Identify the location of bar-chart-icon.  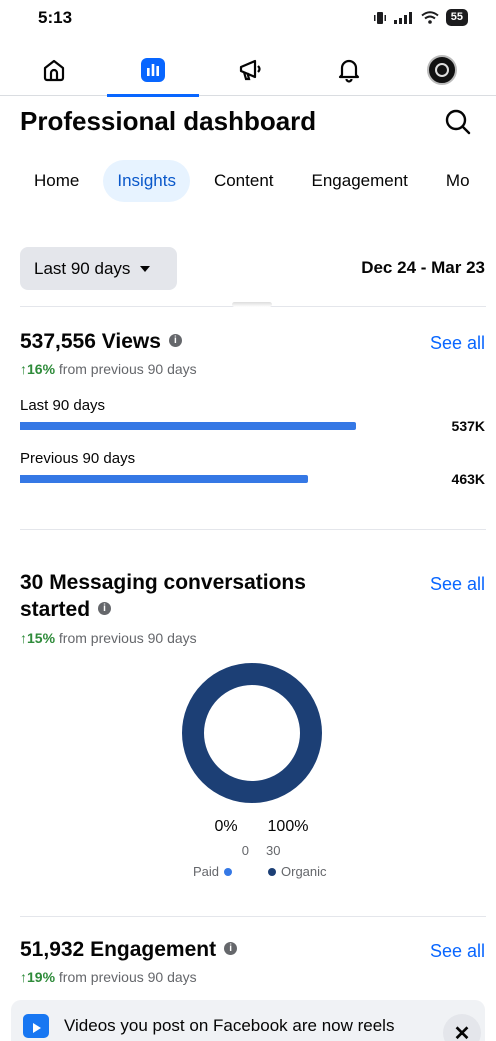
(153, 70).